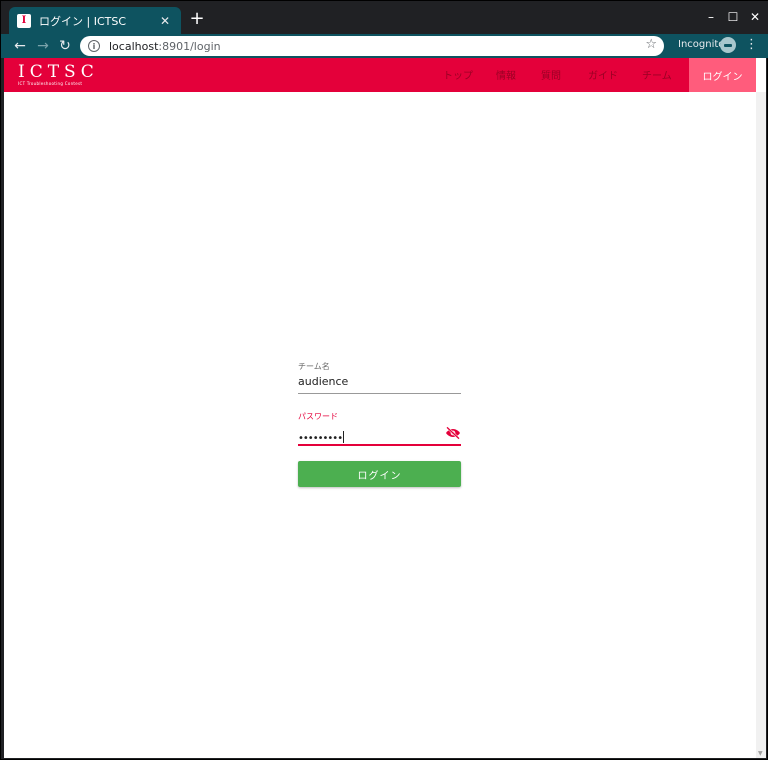 This screenshot has height=760, width=768. Describe the element at coordinates (384, 17) in the screenshot. I see `tab-strip: I ログイン | ICTSC ✕ + – ☐ ✕` at that location.